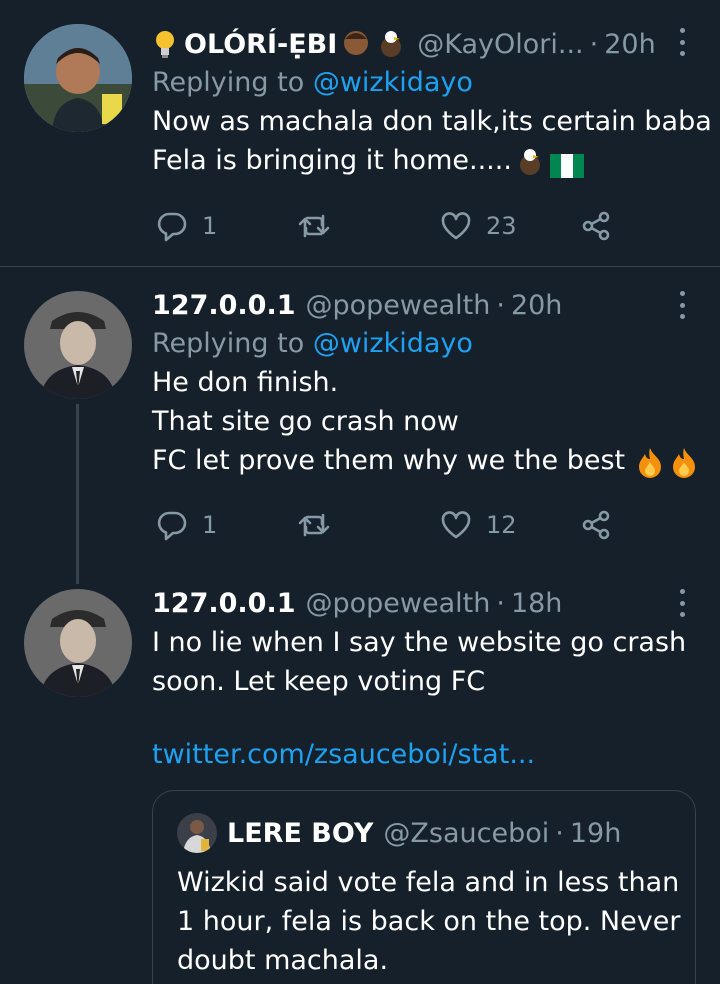 This screenshot has width=720, height=984. Describe the element at coordinates (260, 44) in the screenshot. I see `display-name: OLÓRÍ-ẸBI` at that location.